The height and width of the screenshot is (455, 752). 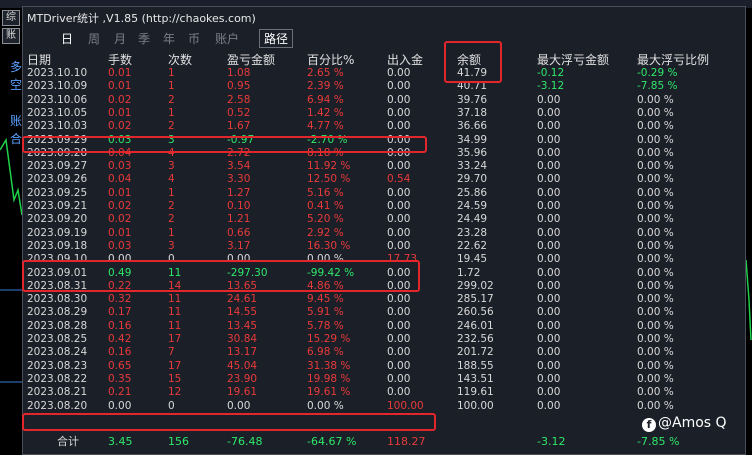 I want to click on cell-pct: -2.70 %, so click(x=327, y=139).